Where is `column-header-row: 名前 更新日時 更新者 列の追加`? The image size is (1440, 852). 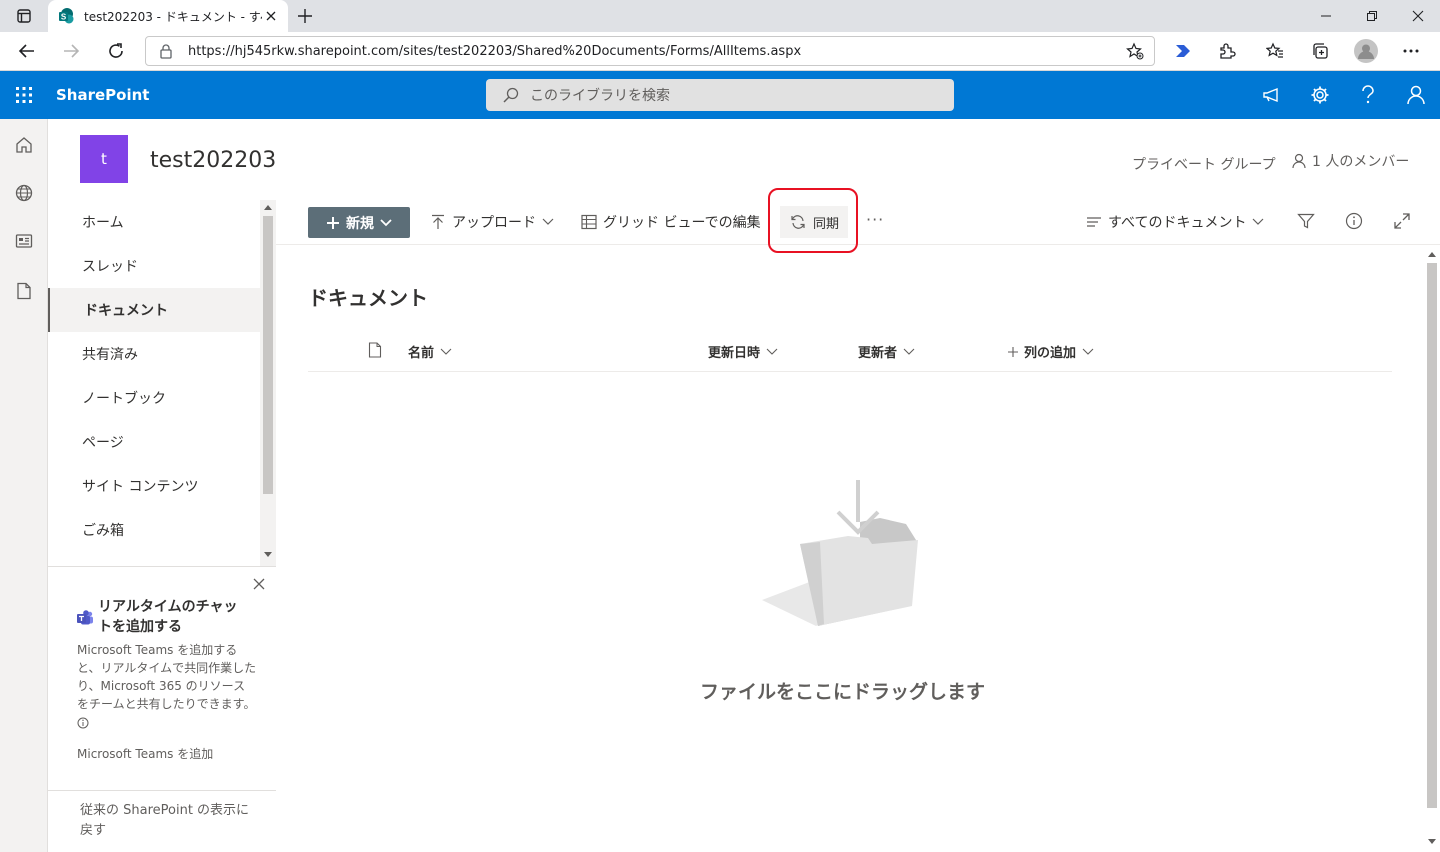
column-header-row: 名前 更新日時 更新者 列の追加 is located at coordinates (850, 353).